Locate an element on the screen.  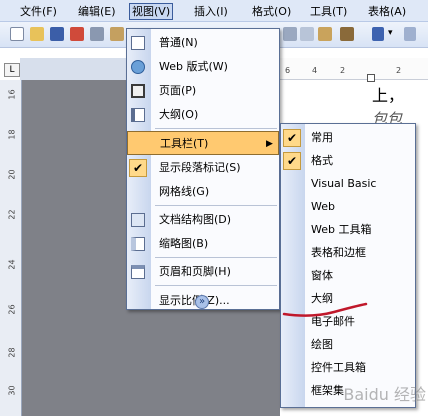
view-menu-item-page: 页面(P) is located at coordinates (203, 91).